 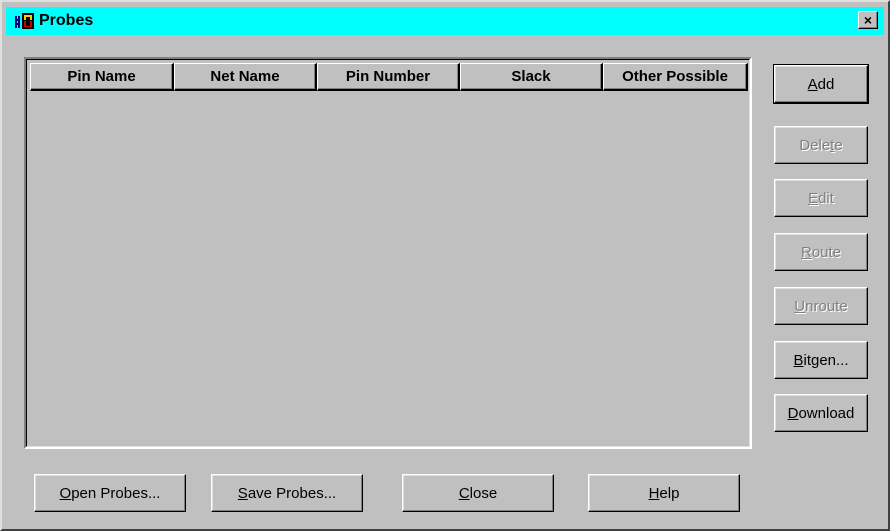 I want to click on column-header-pin-number: Pin Number, so click(x=388, y=77).